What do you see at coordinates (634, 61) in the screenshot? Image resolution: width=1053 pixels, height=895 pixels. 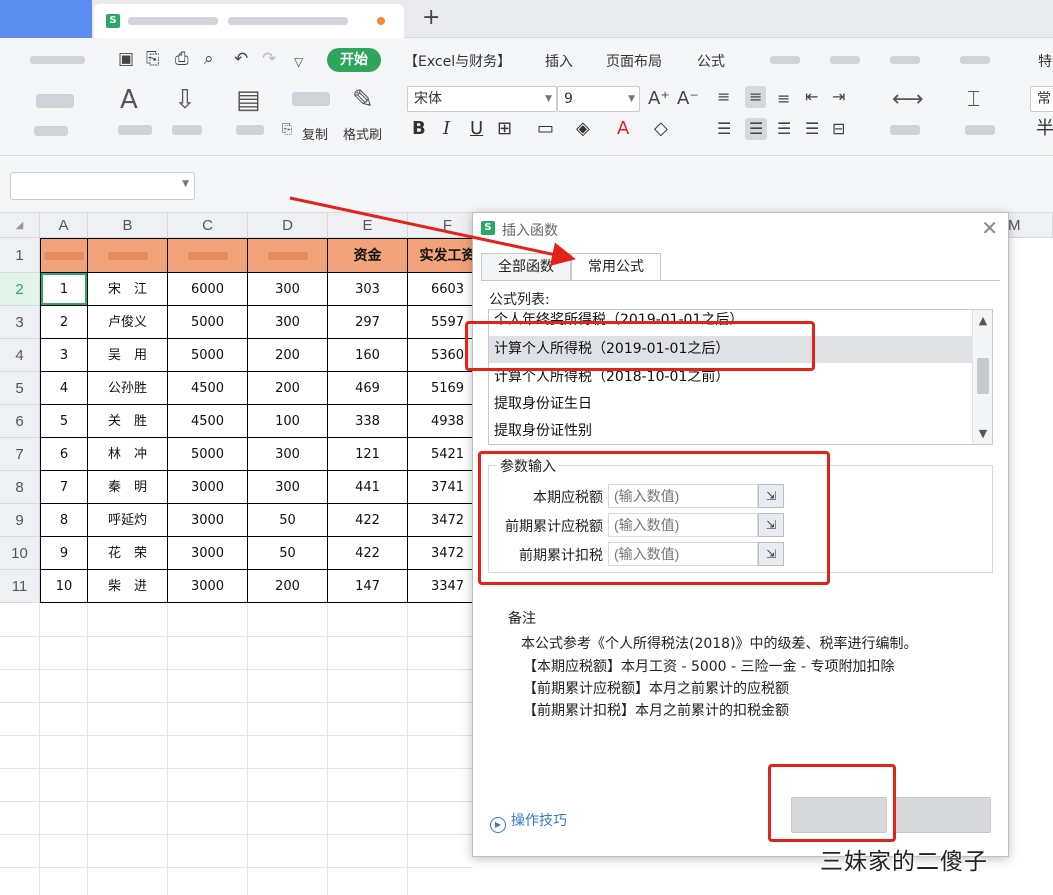 I see `tab-page-layout: 页面布局` at bounding box center [634, 61].